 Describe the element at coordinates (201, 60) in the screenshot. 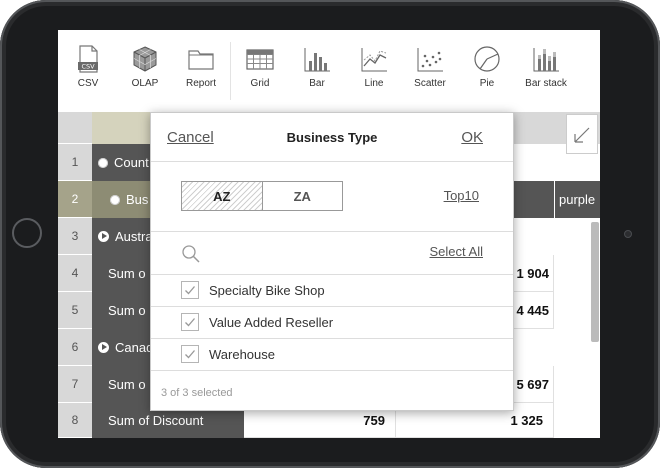

I see `folder-icon` at that location.